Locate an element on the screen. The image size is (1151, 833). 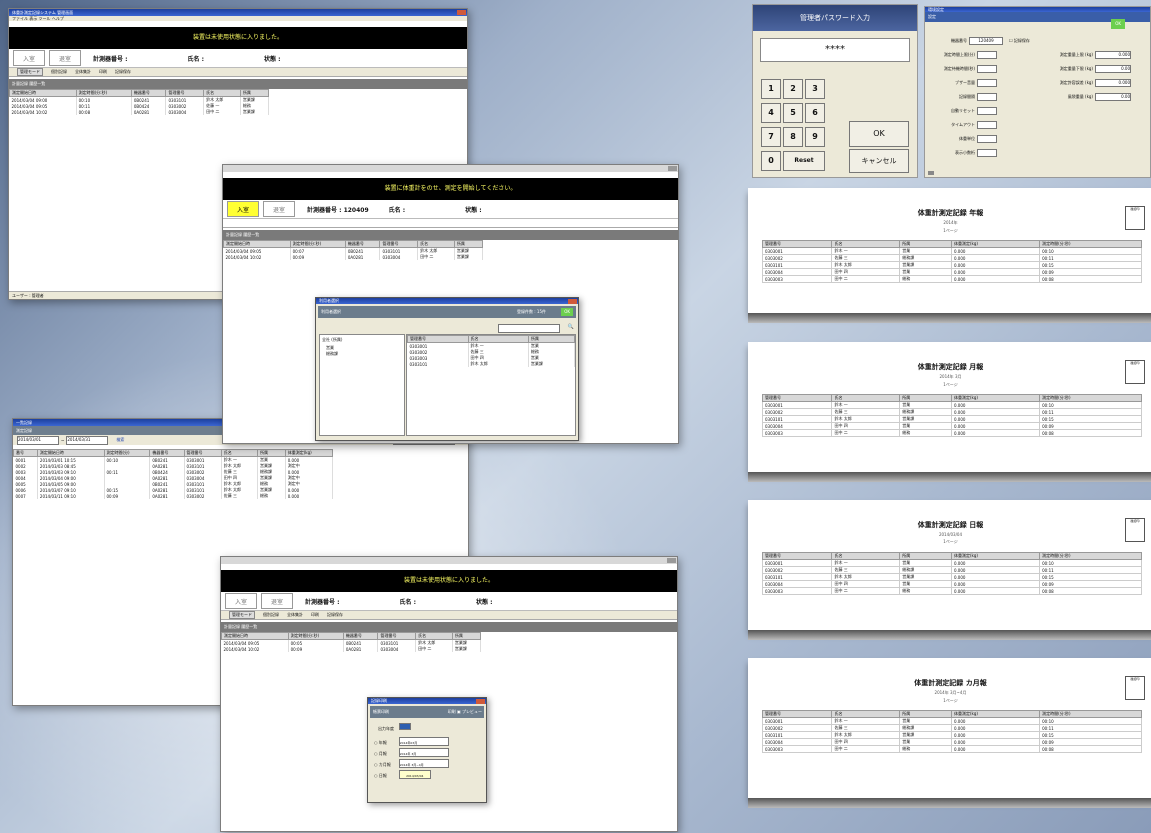
value-input: 2014年 3月 is located at coordinates (423, 752).